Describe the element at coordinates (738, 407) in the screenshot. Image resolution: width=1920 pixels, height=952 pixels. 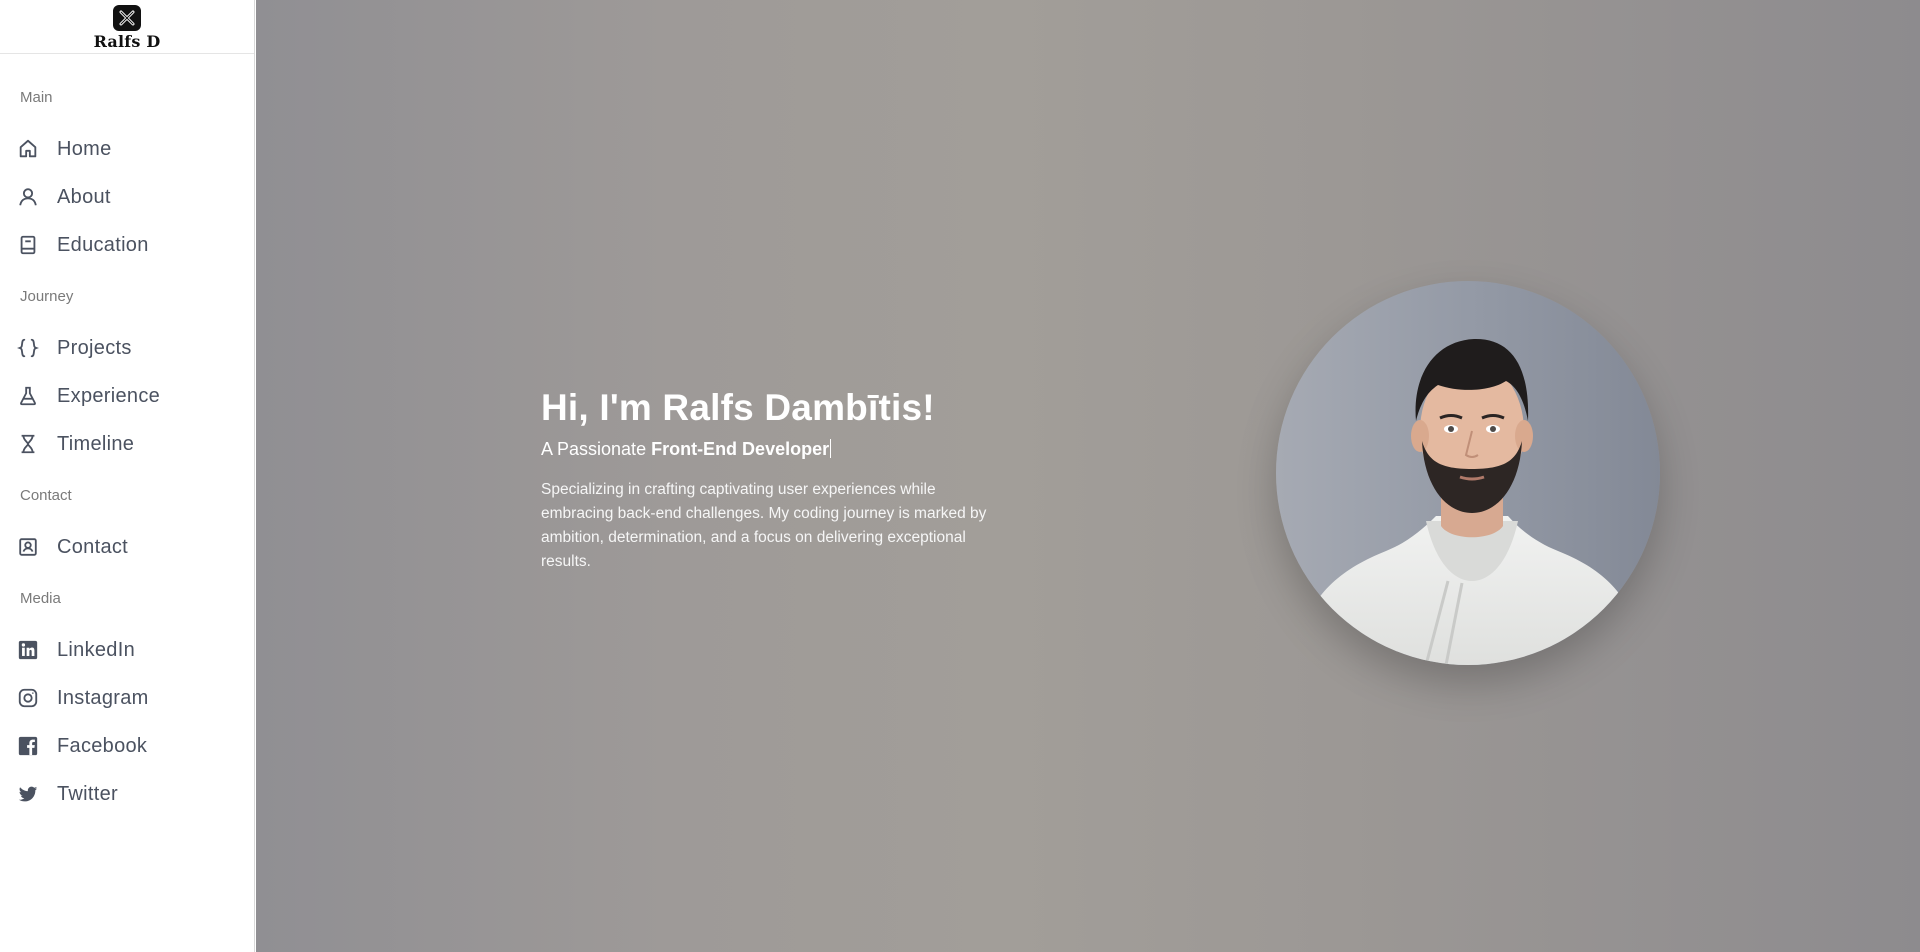
I see `hero-title: Hi, I'm Ralfs Dambītis!` at that location.